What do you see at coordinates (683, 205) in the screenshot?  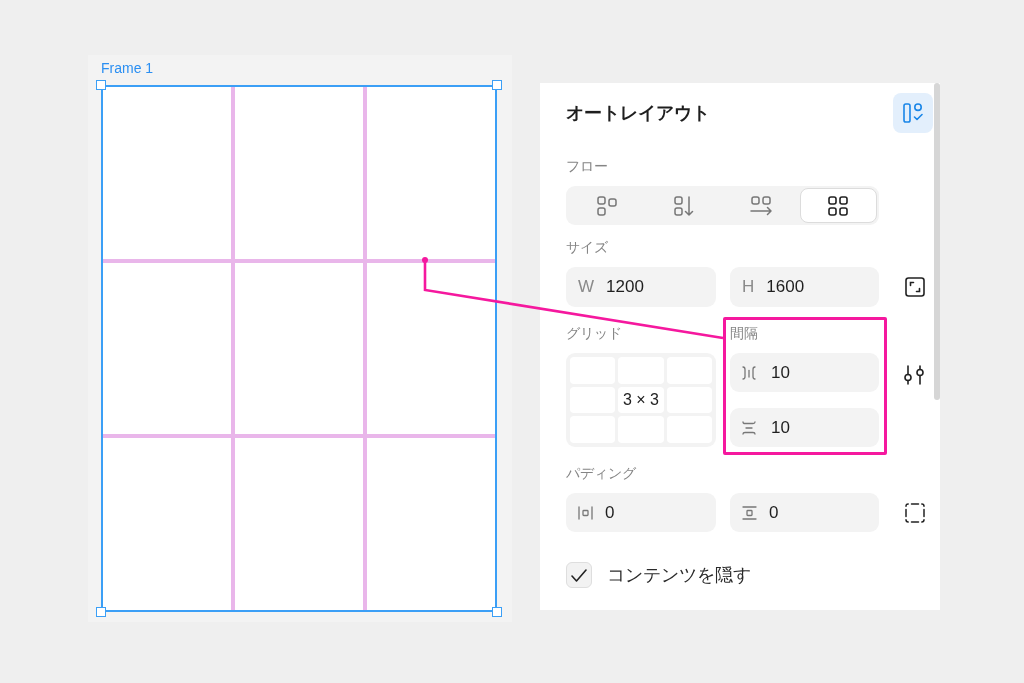 I see `squares-down-arrow-icon` at bounding box center [683, 205].